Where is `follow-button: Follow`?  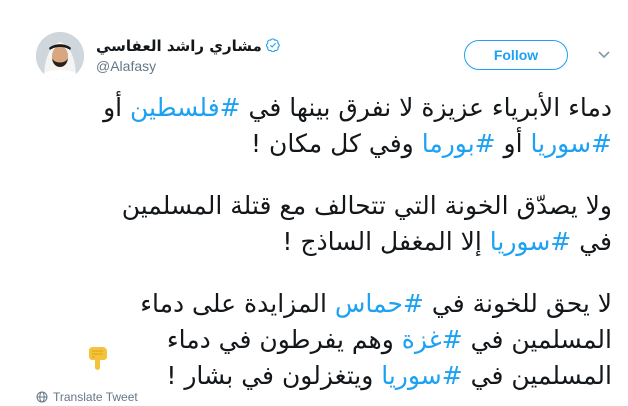
follow-button: Follow is located at coordinates (516, 55).